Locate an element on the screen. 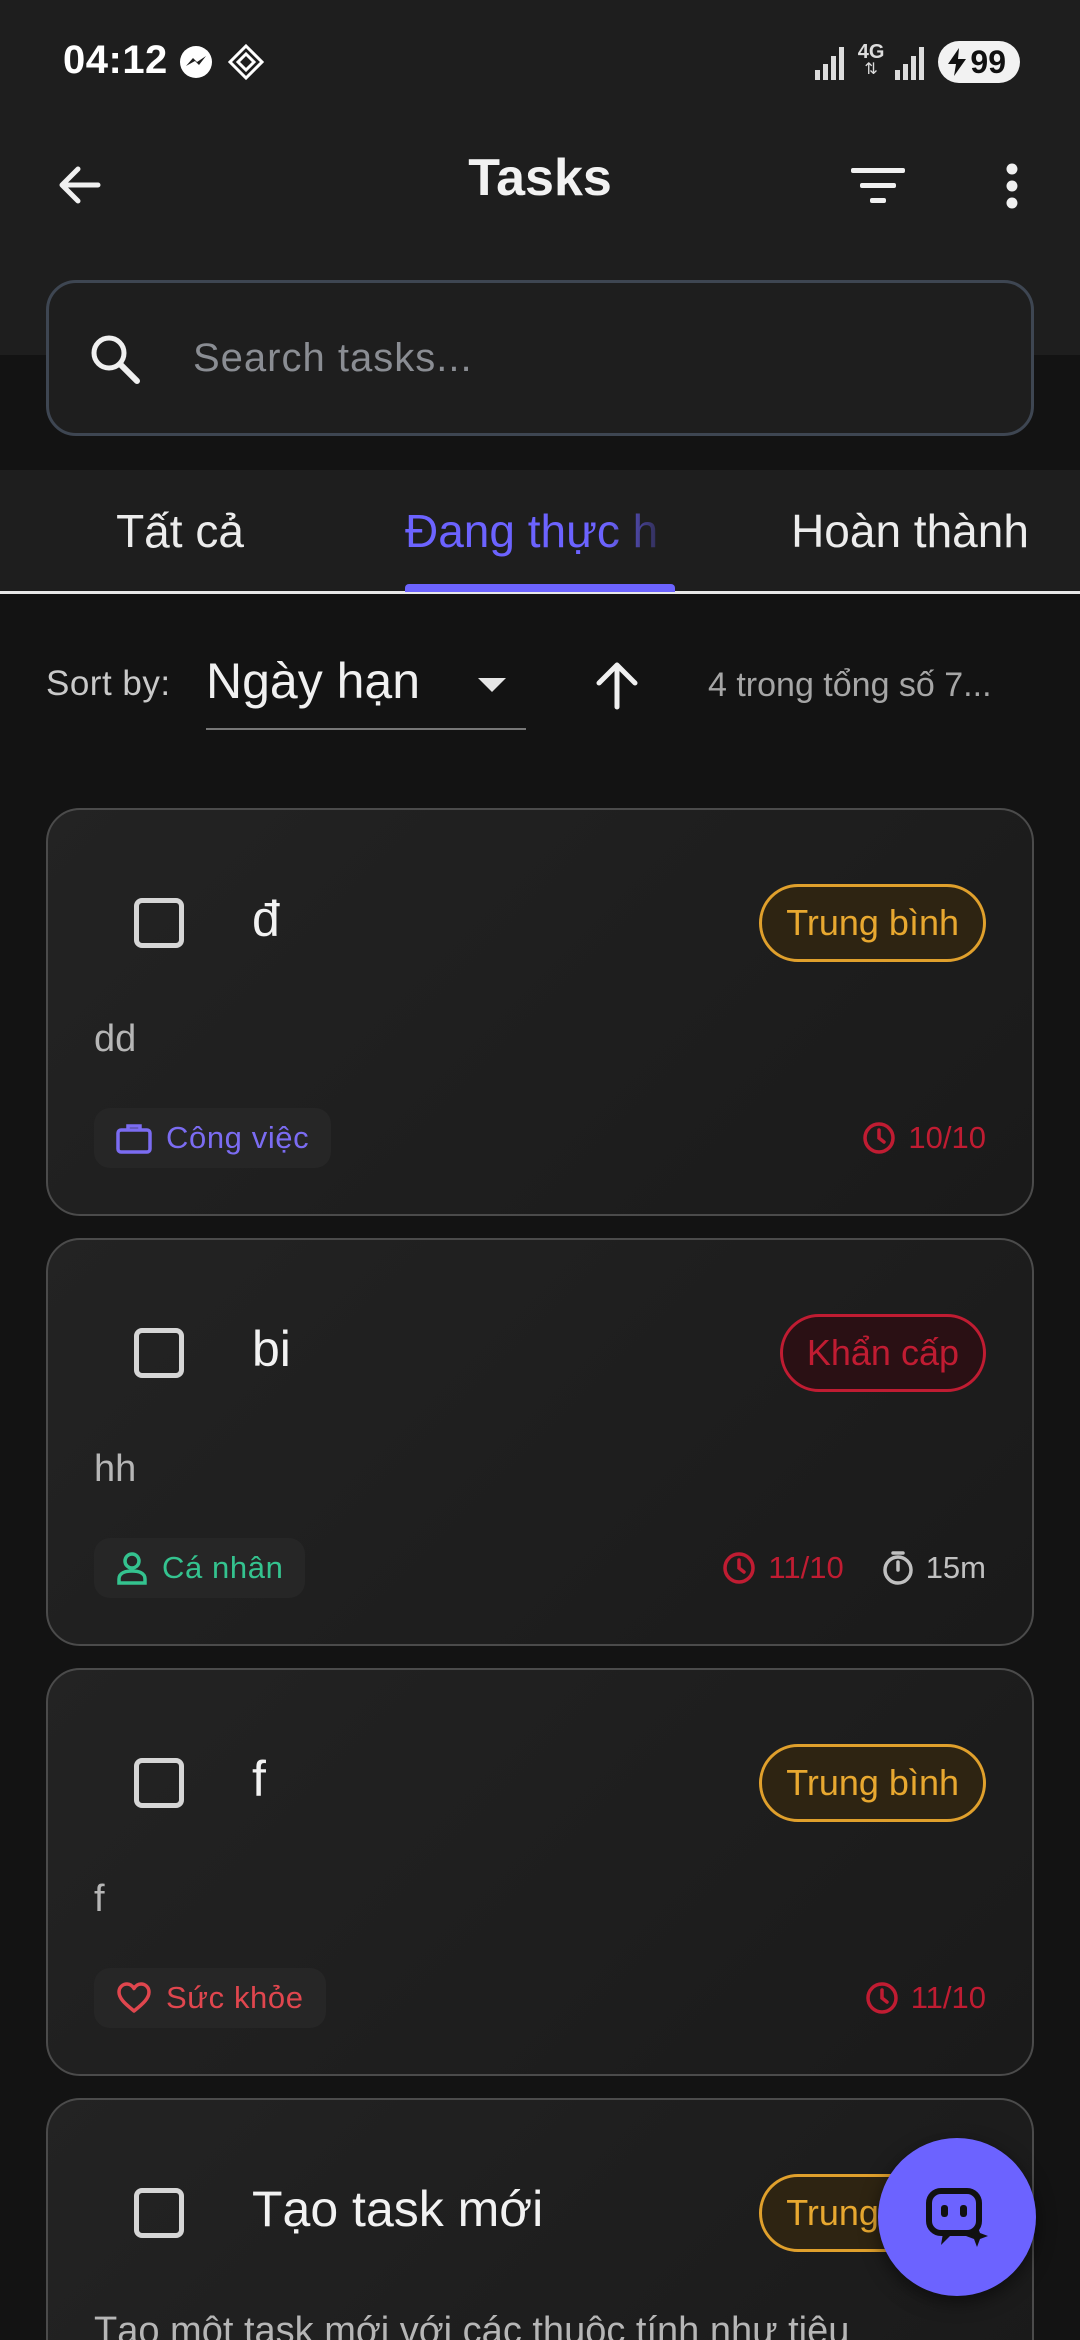  task-description: hh is located at coordinates (115, 1469).